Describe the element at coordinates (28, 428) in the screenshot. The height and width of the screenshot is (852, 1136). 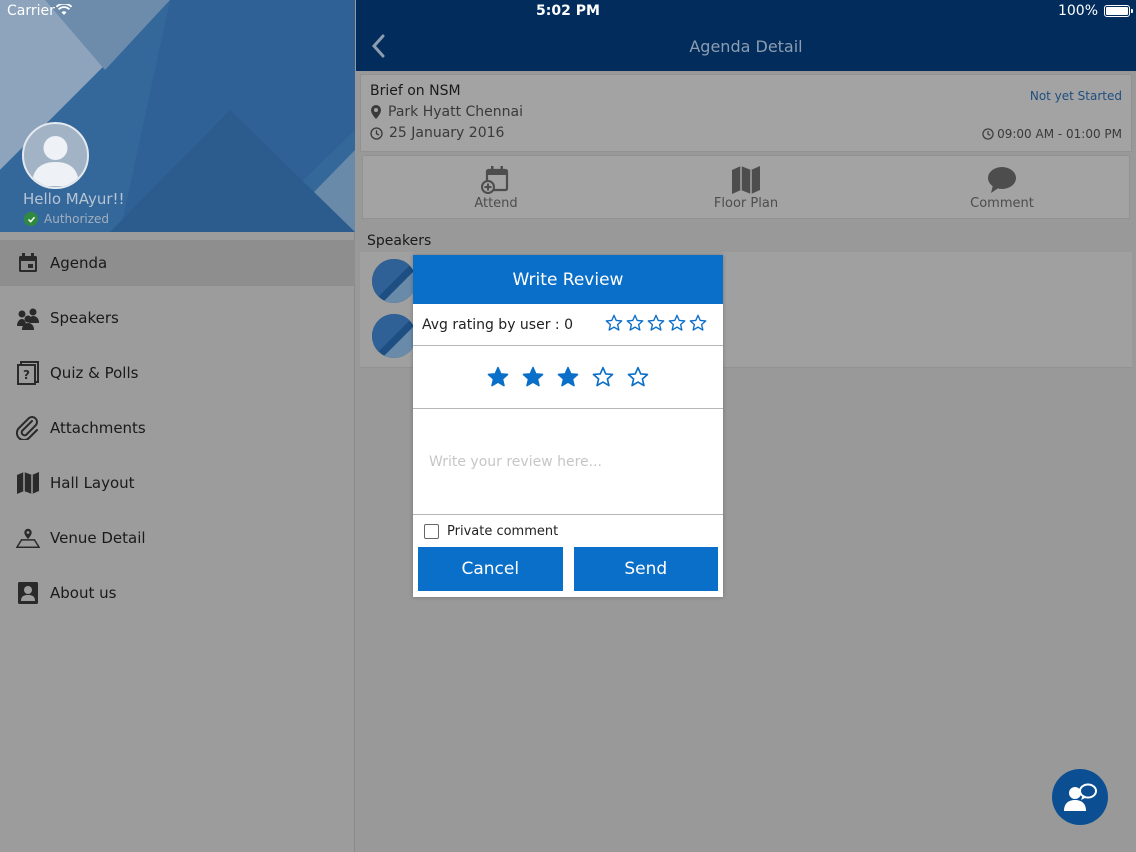
I see `paperclip-icon` at that location.